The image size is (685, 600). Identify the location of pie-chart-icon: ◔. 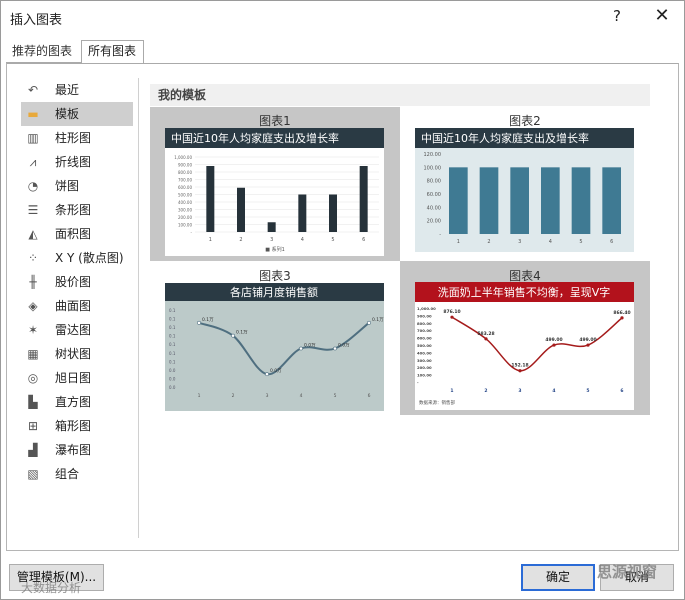
(33, 186).